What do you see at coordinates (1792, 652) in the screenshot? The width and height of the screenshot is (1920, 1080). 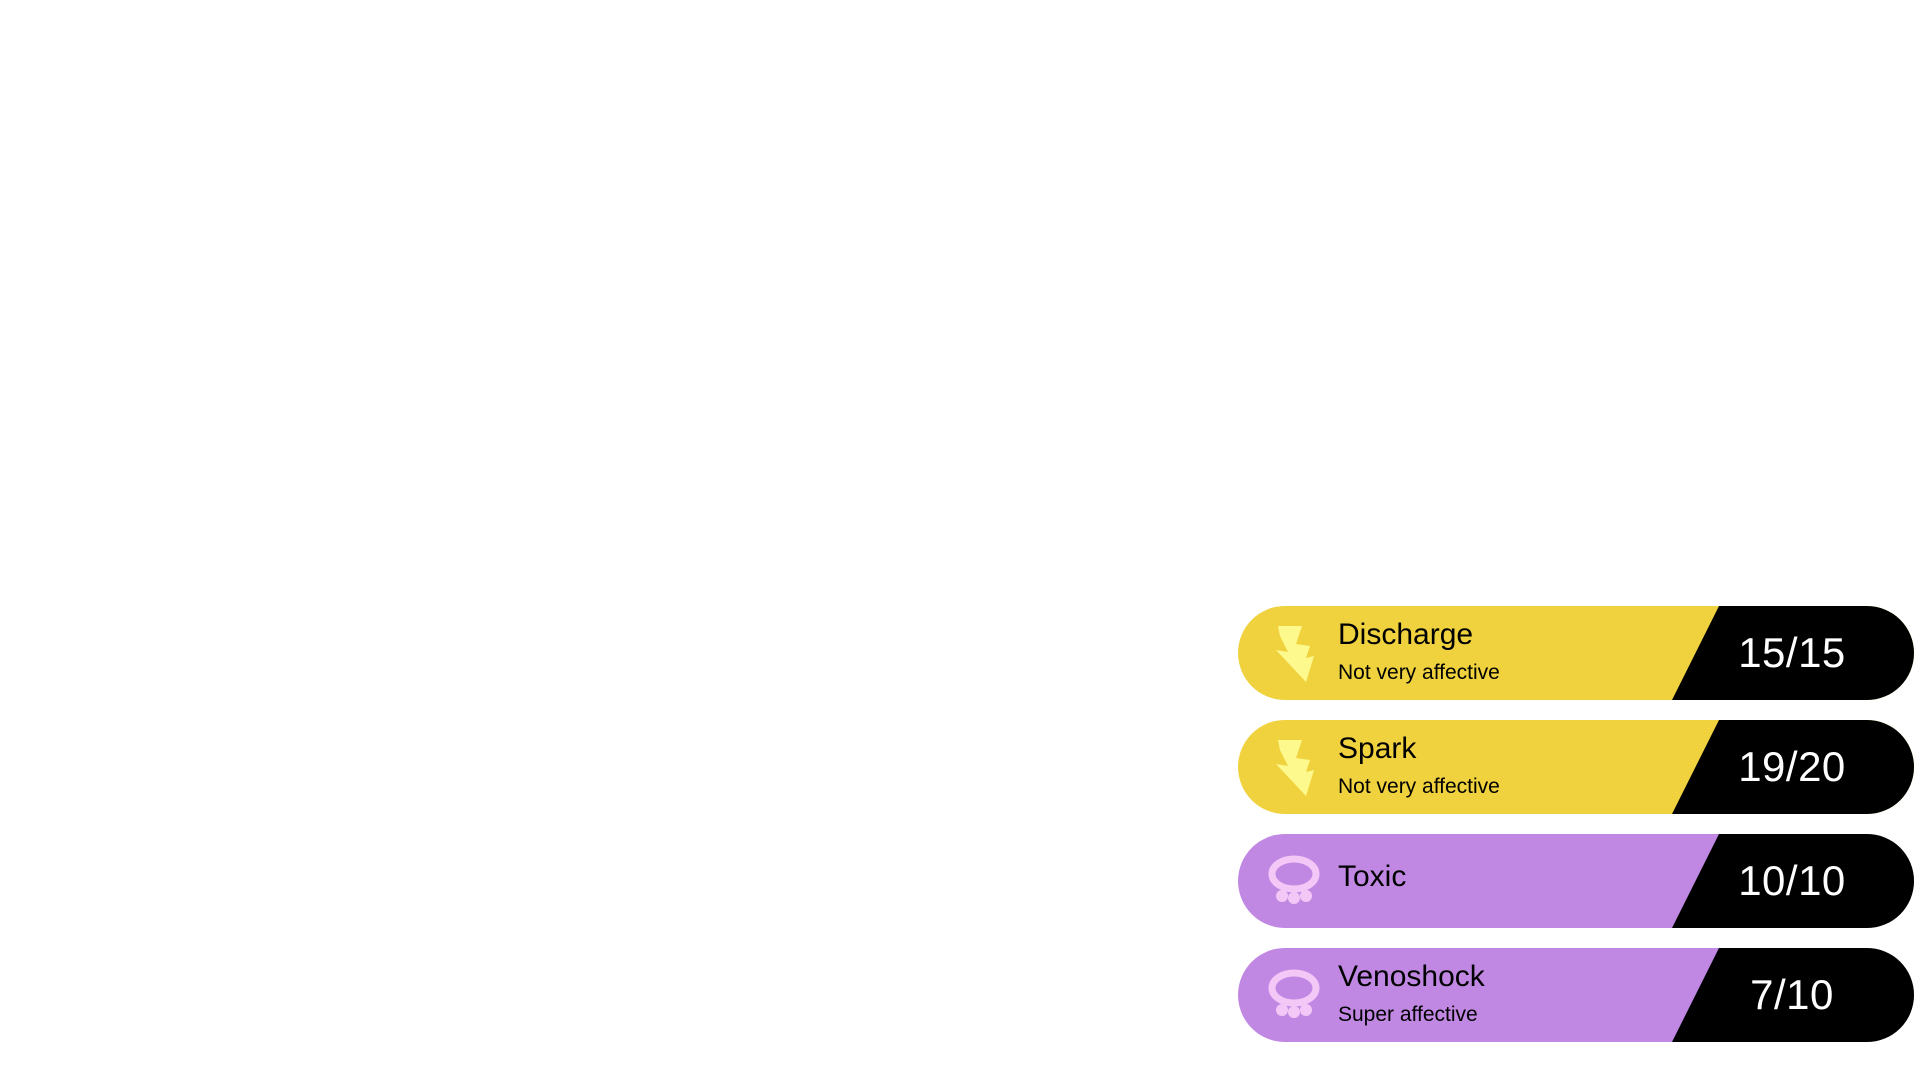 I see `move-pp: 15/15` at bounding box center [1792, 652].